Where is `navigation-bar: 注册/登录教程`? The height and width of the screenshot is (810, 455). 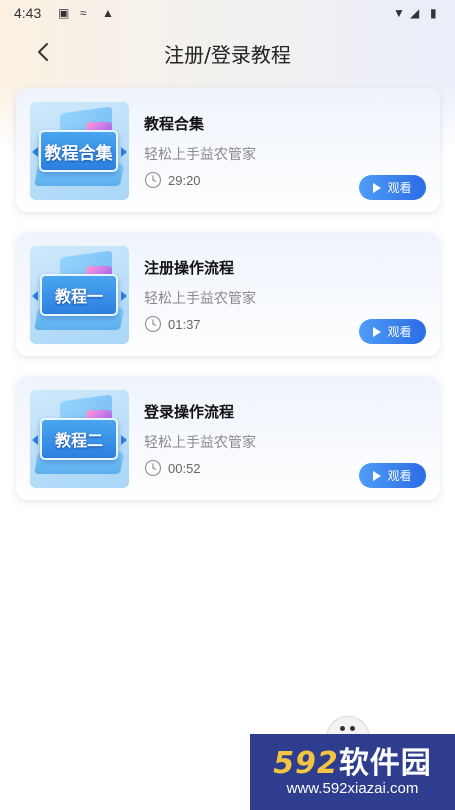 navigation-bar: 注册/登录教程 is located at coordinates (227, 53).